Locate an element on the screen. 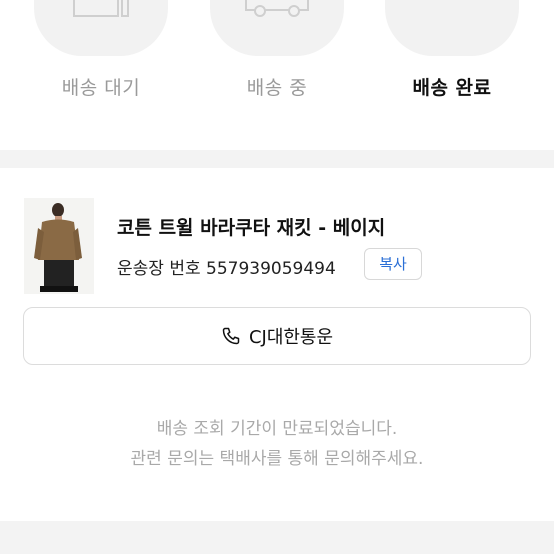 This screenshot has width=554, height=554. product-thumbnail is located at coordinates (59, 246).